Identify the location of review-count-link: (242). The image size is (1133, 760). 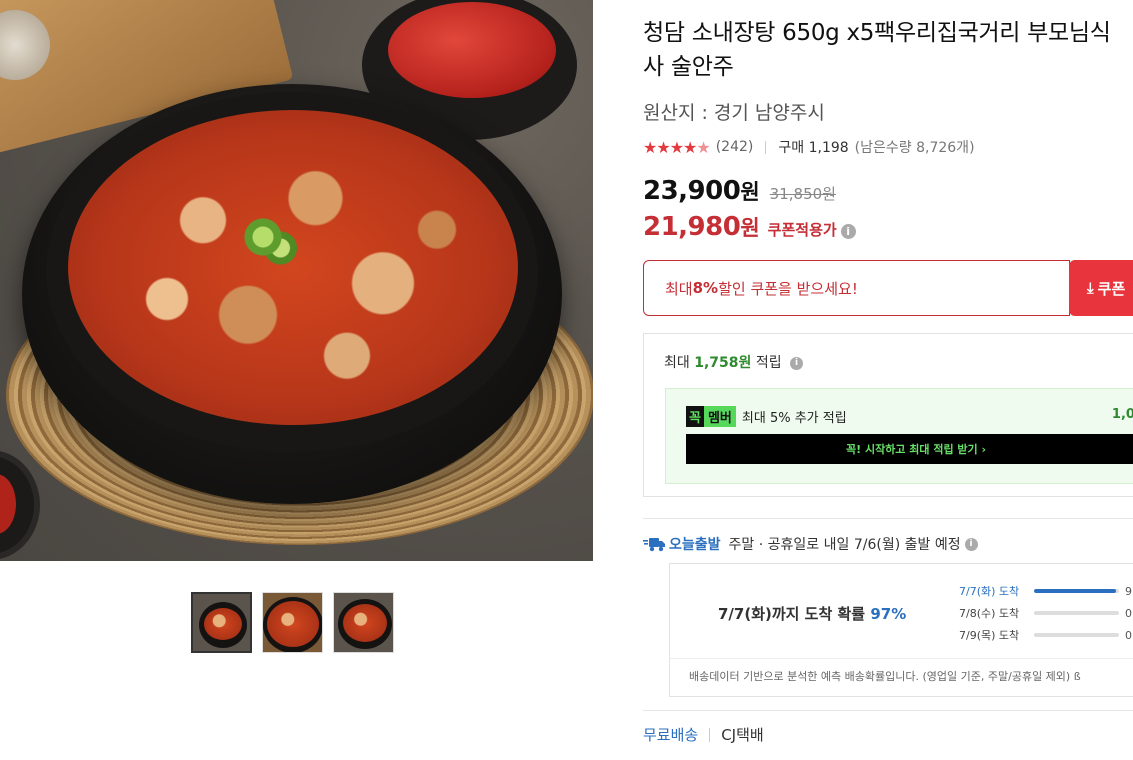
(735, 147).